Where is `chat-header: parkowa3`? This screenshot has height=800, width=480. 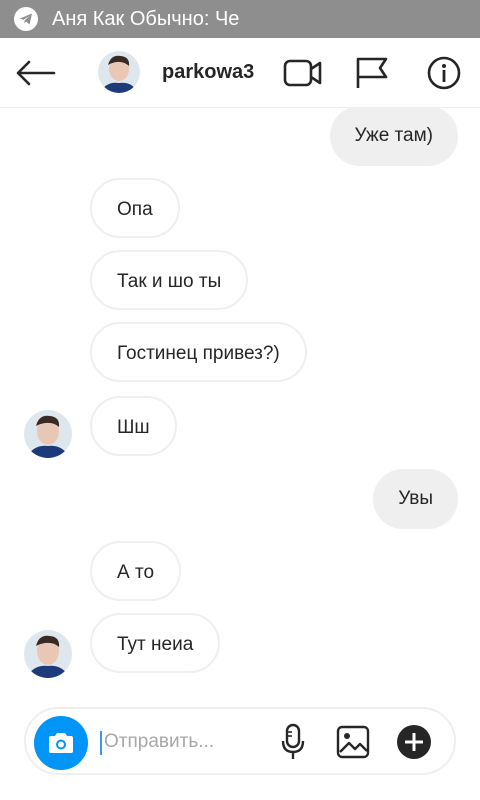 chat-header: parkowa3 is located at coordinates (240, 73).